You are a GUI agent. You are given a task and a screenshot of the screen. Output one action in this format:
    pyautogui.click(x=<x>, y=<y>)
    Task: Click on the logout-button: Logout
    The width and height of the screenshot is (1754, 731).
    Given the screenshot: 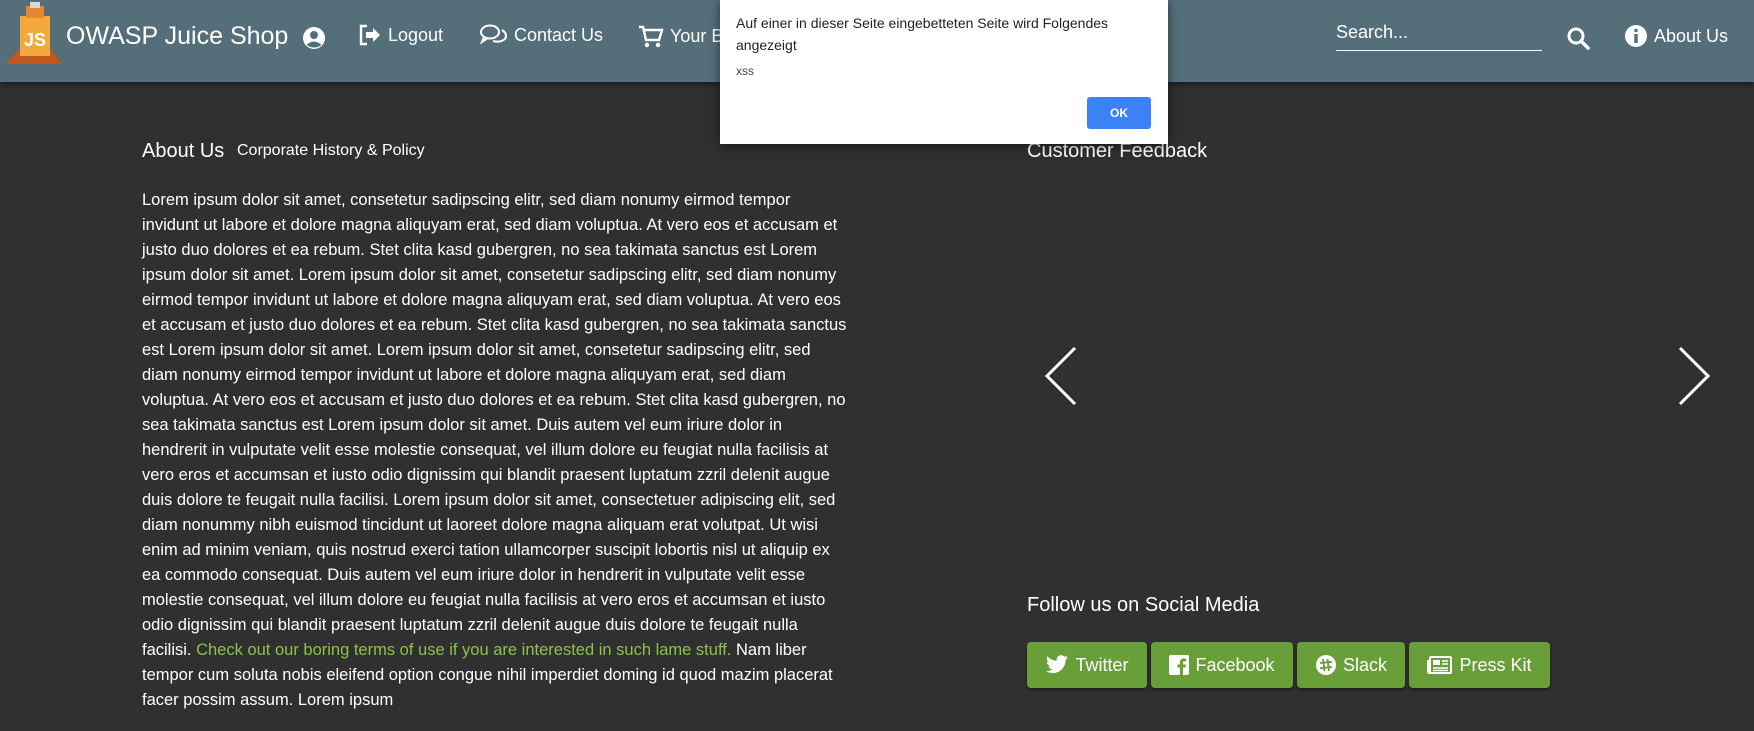 What is the action you would take?
    pyautogui.click(x=400, y=35)
    